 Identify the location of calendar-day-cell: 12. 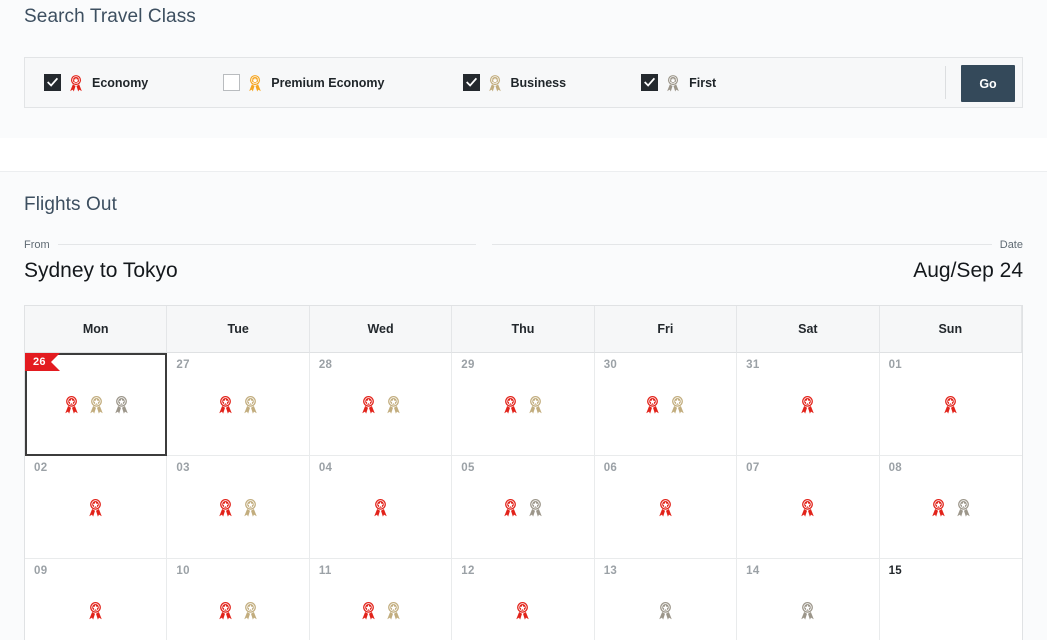
(523, 599).